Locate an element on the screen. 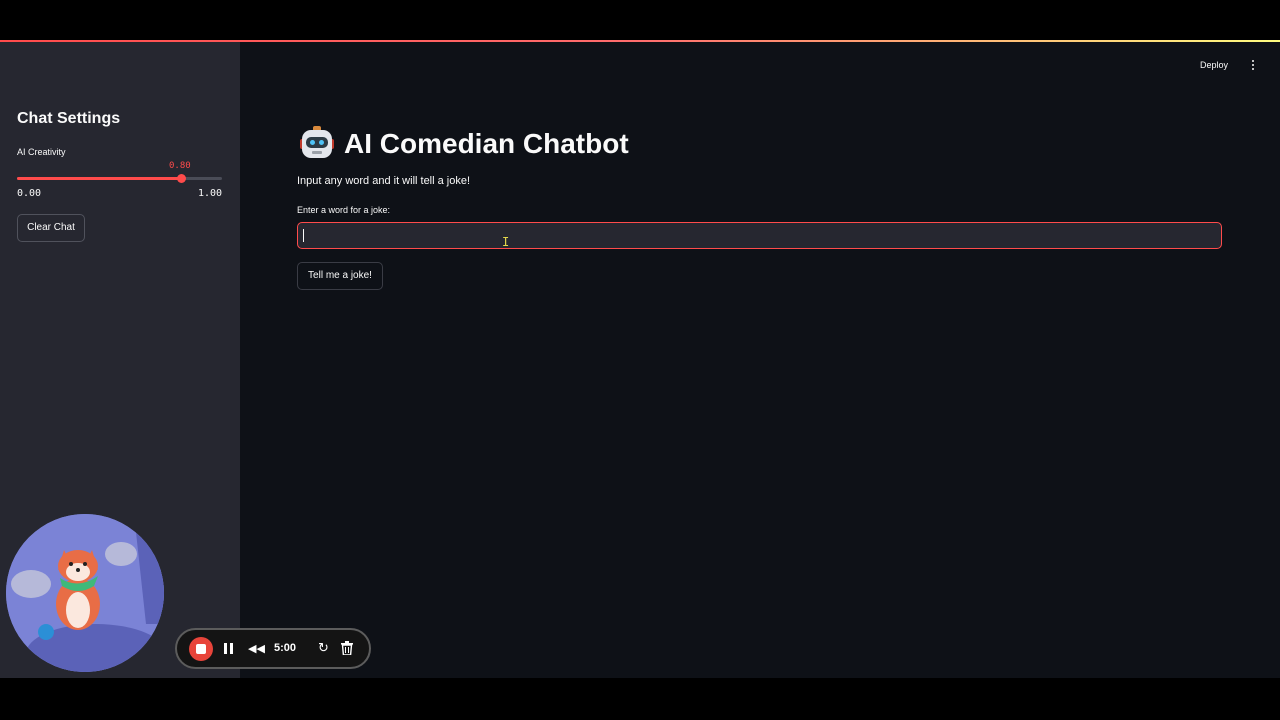 The height and width of the screenshot is (720, 1280). page-title-row: AI Comedian Chatbot is located at coordinates (464, 144).